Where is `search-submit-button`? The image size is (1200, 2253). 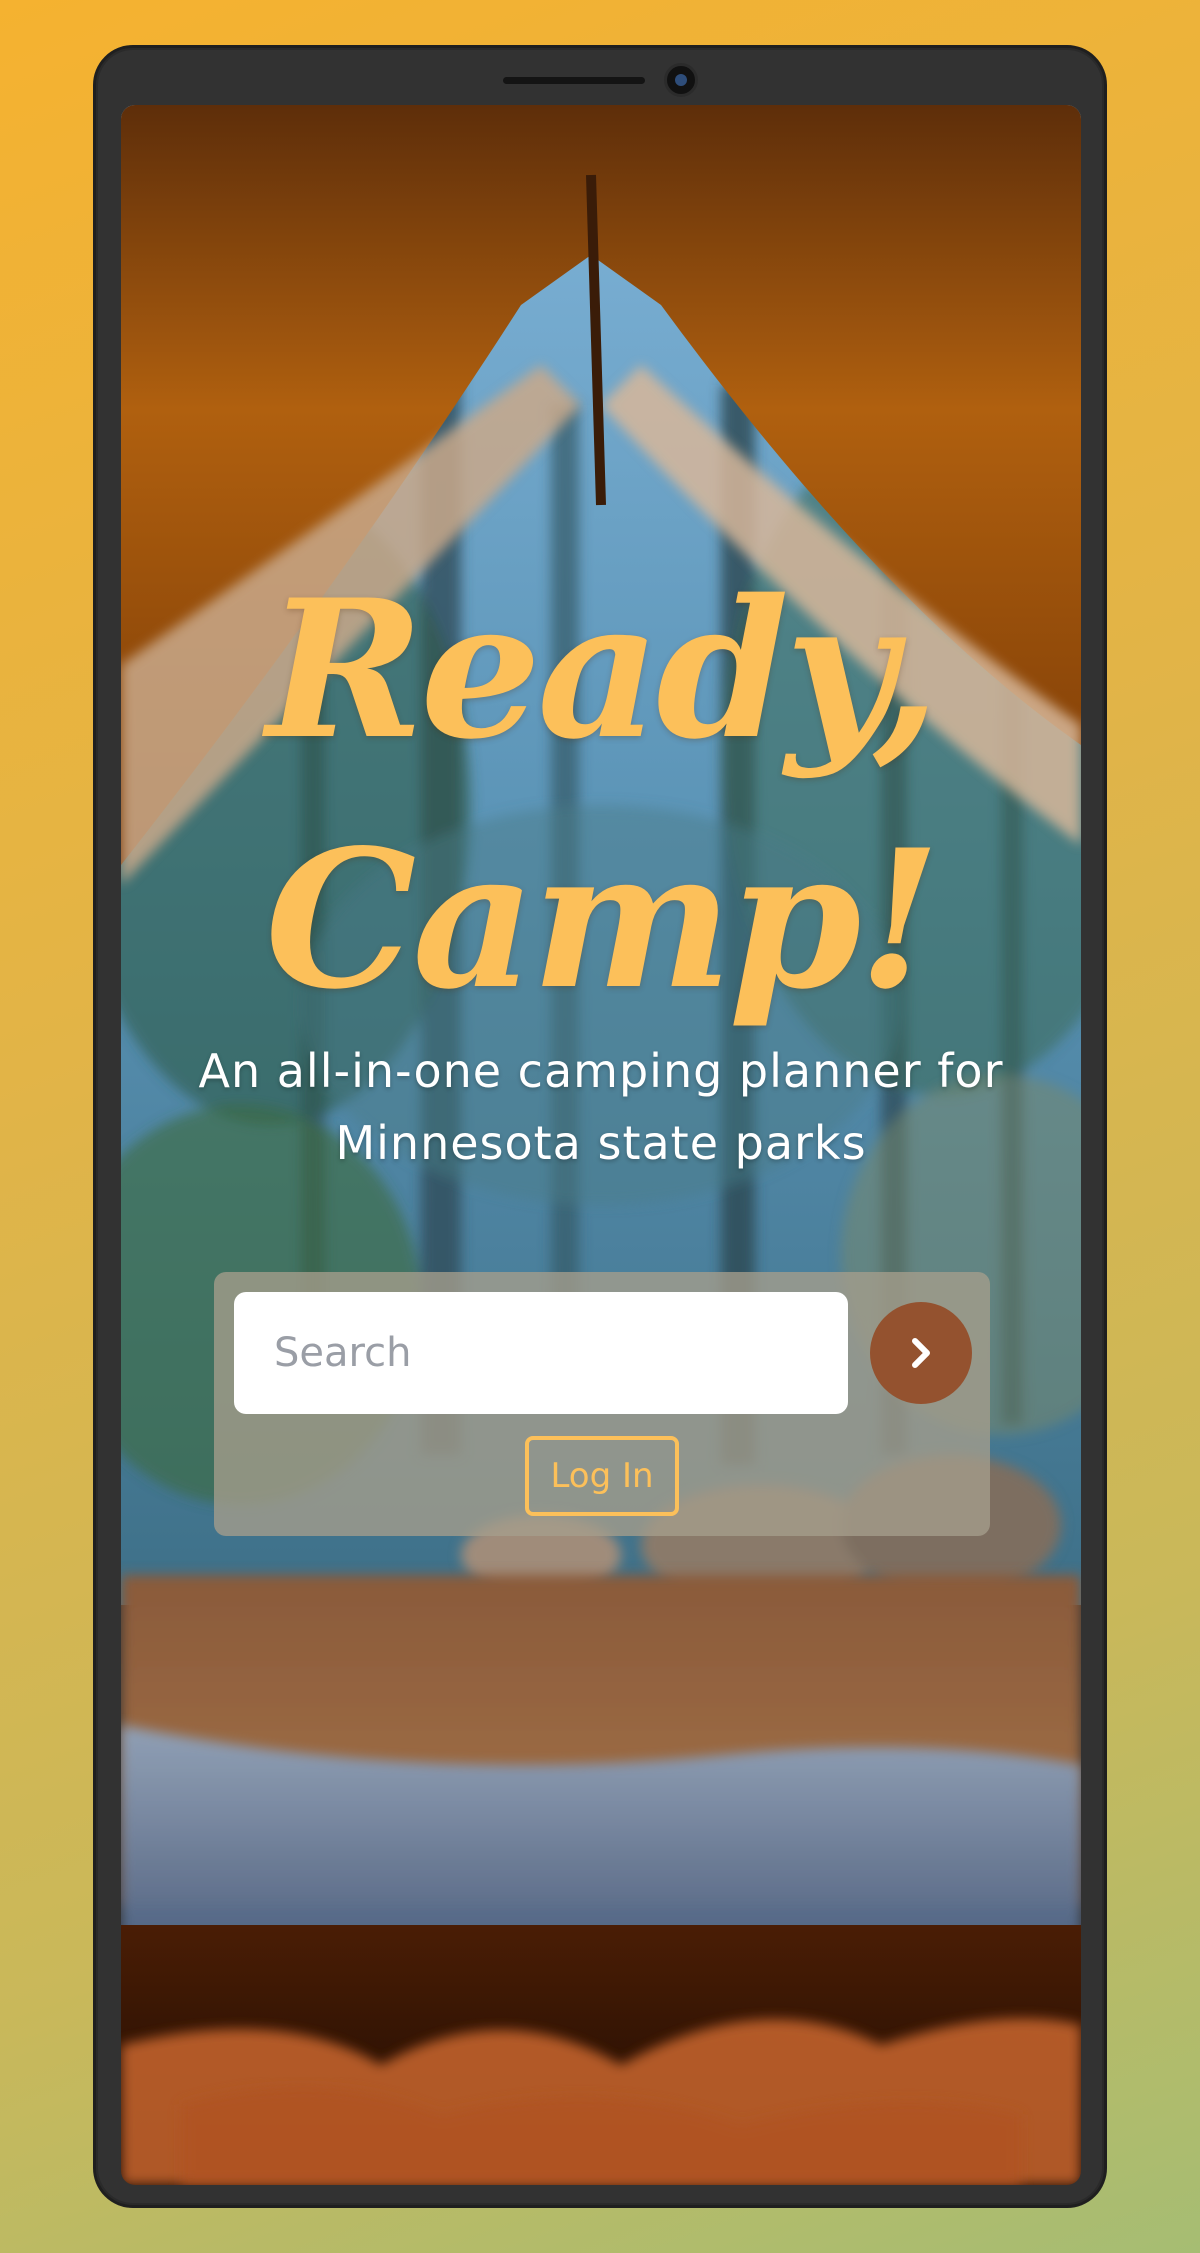 search-submit-button is located at coordinates (921, 1353).